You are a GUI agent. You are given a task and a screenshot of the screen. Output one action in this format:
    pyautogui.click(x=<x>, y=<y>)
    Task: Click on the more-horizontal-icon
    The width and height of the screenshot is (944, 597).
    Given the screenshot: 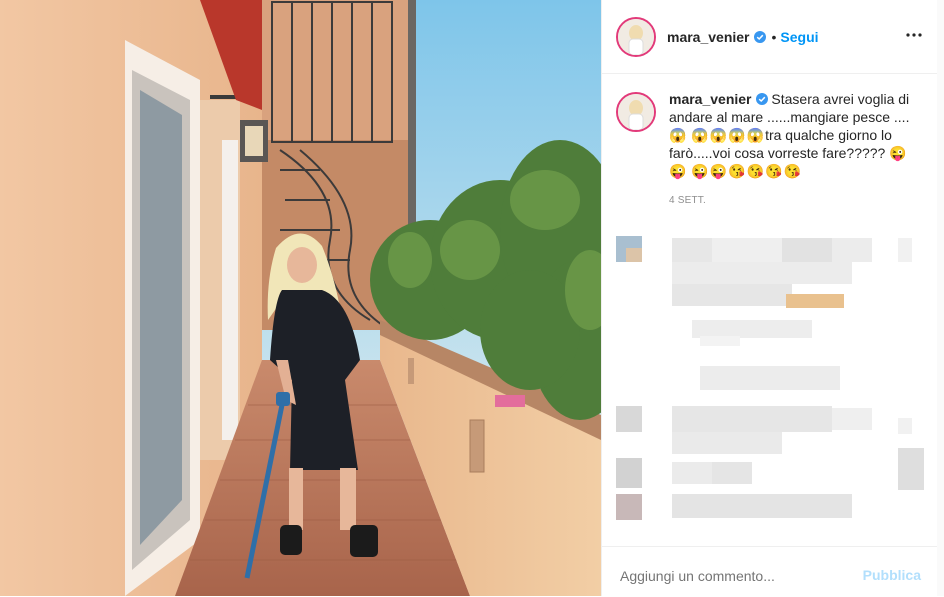 What is the action you would take?
    pyautogui.click(x=914, y=35)
    